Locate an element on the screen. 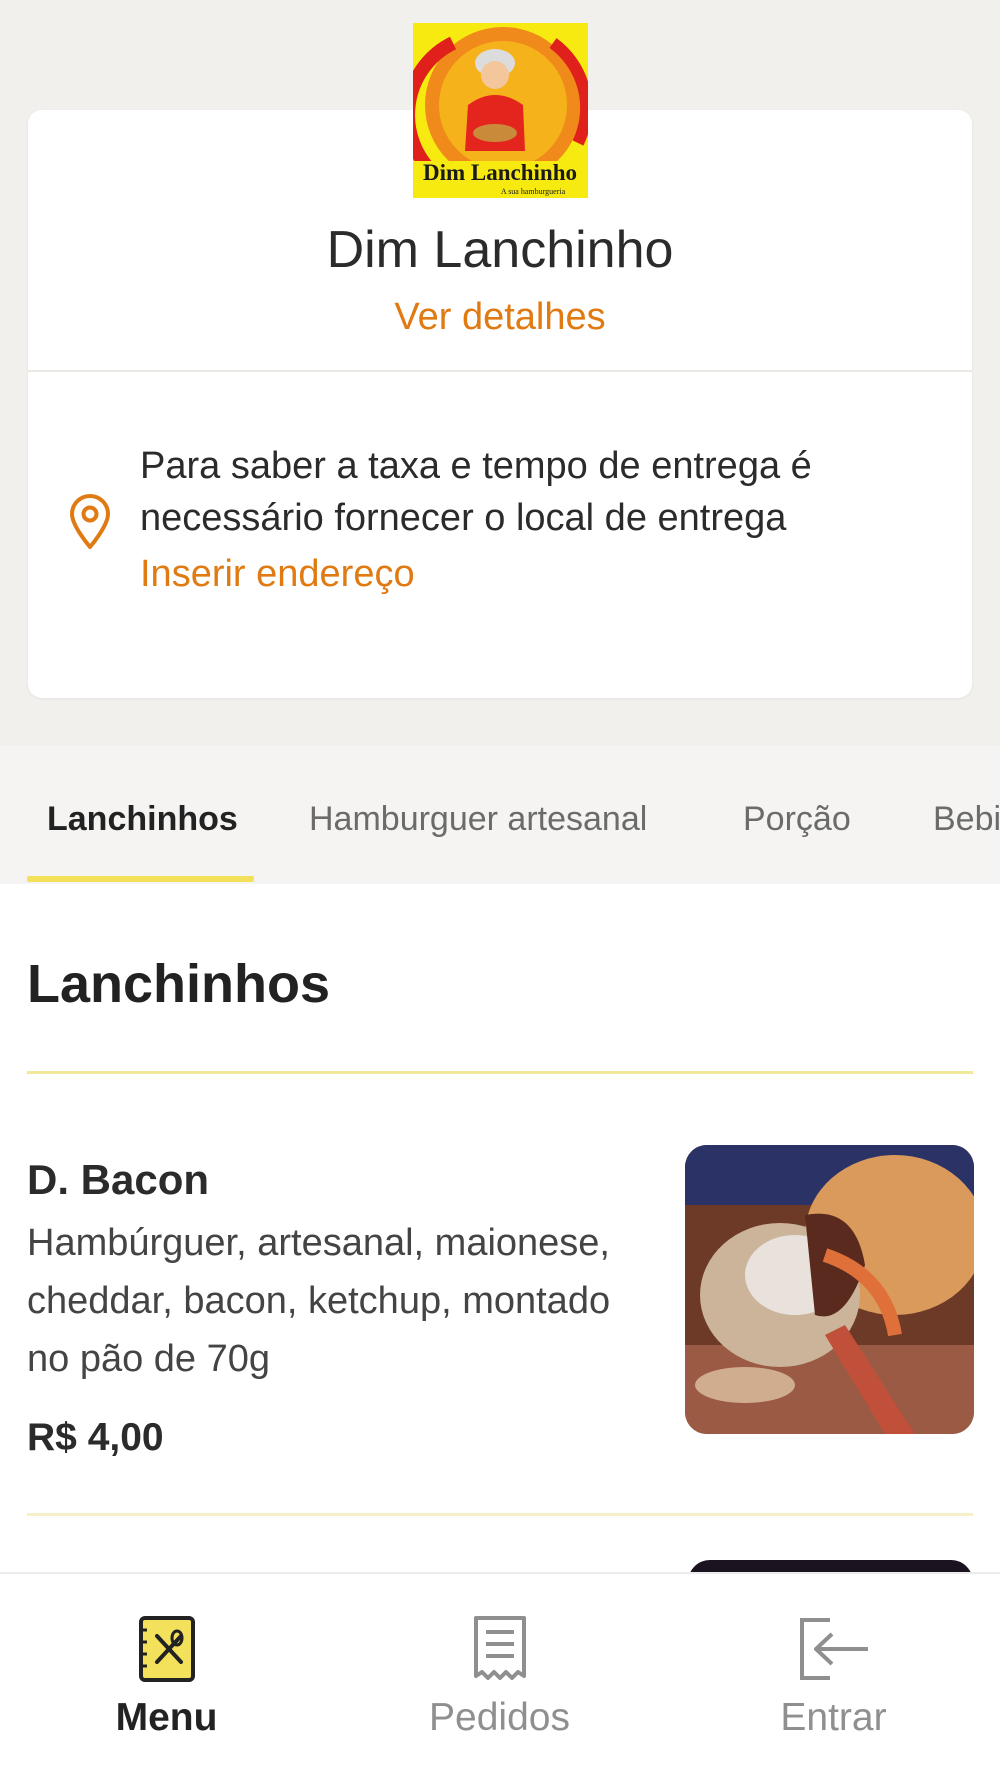  insert-address-link: Inserir endereço is located at coordinates (277, 574).